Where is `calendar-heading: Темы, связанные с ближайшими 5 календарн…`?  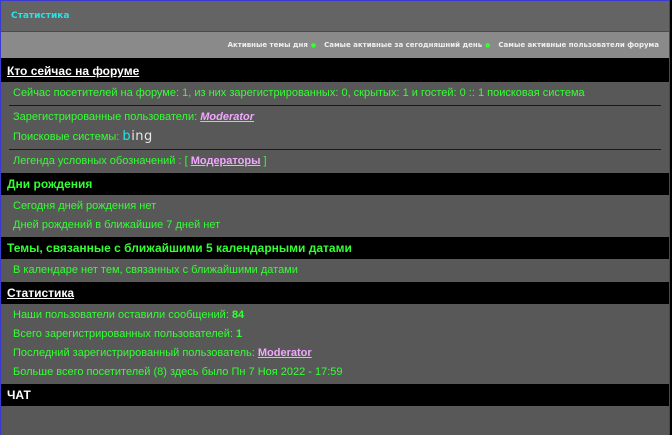
calendar-heading: Темы, связанные с ближайшими 5 календарн… is located at coordinates (335, 248).